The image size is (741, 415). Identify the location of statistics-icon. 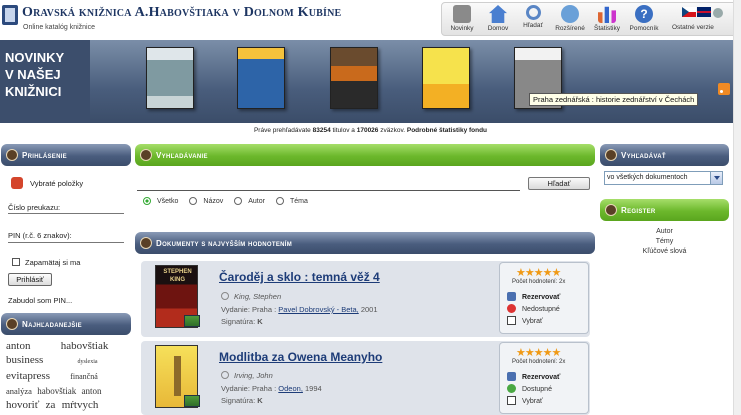
(607, 14).